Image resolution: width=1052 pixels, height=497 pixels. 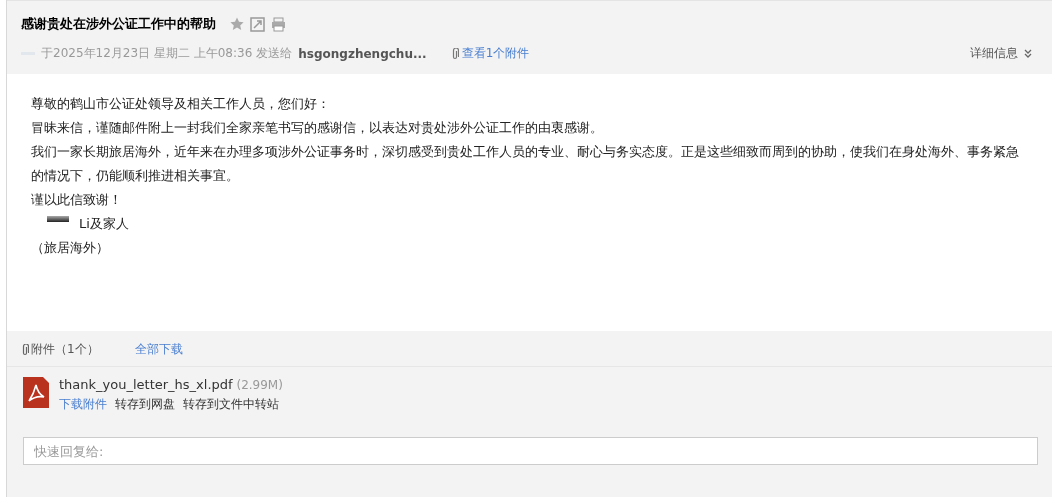 I want to click on download-all-link: 全部下载, so click(x=158, y=349).